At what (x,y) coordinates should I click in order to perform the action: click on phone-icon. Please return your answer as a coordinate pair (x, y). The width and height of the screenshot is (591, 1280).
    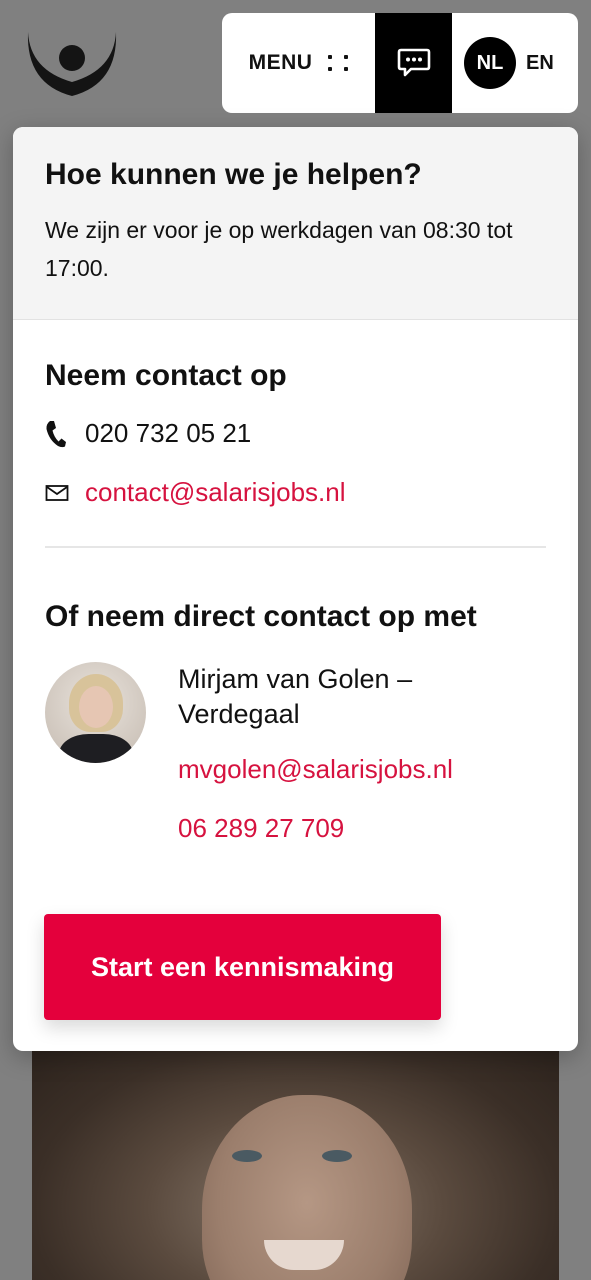
    Looking at the image, I should click on (65, 434).